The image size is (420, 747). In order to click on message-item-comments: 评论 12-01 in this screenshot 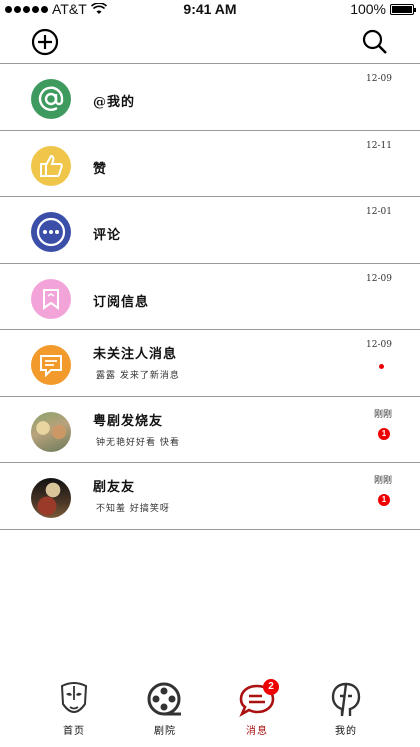, I will do `click(210, 230)`.